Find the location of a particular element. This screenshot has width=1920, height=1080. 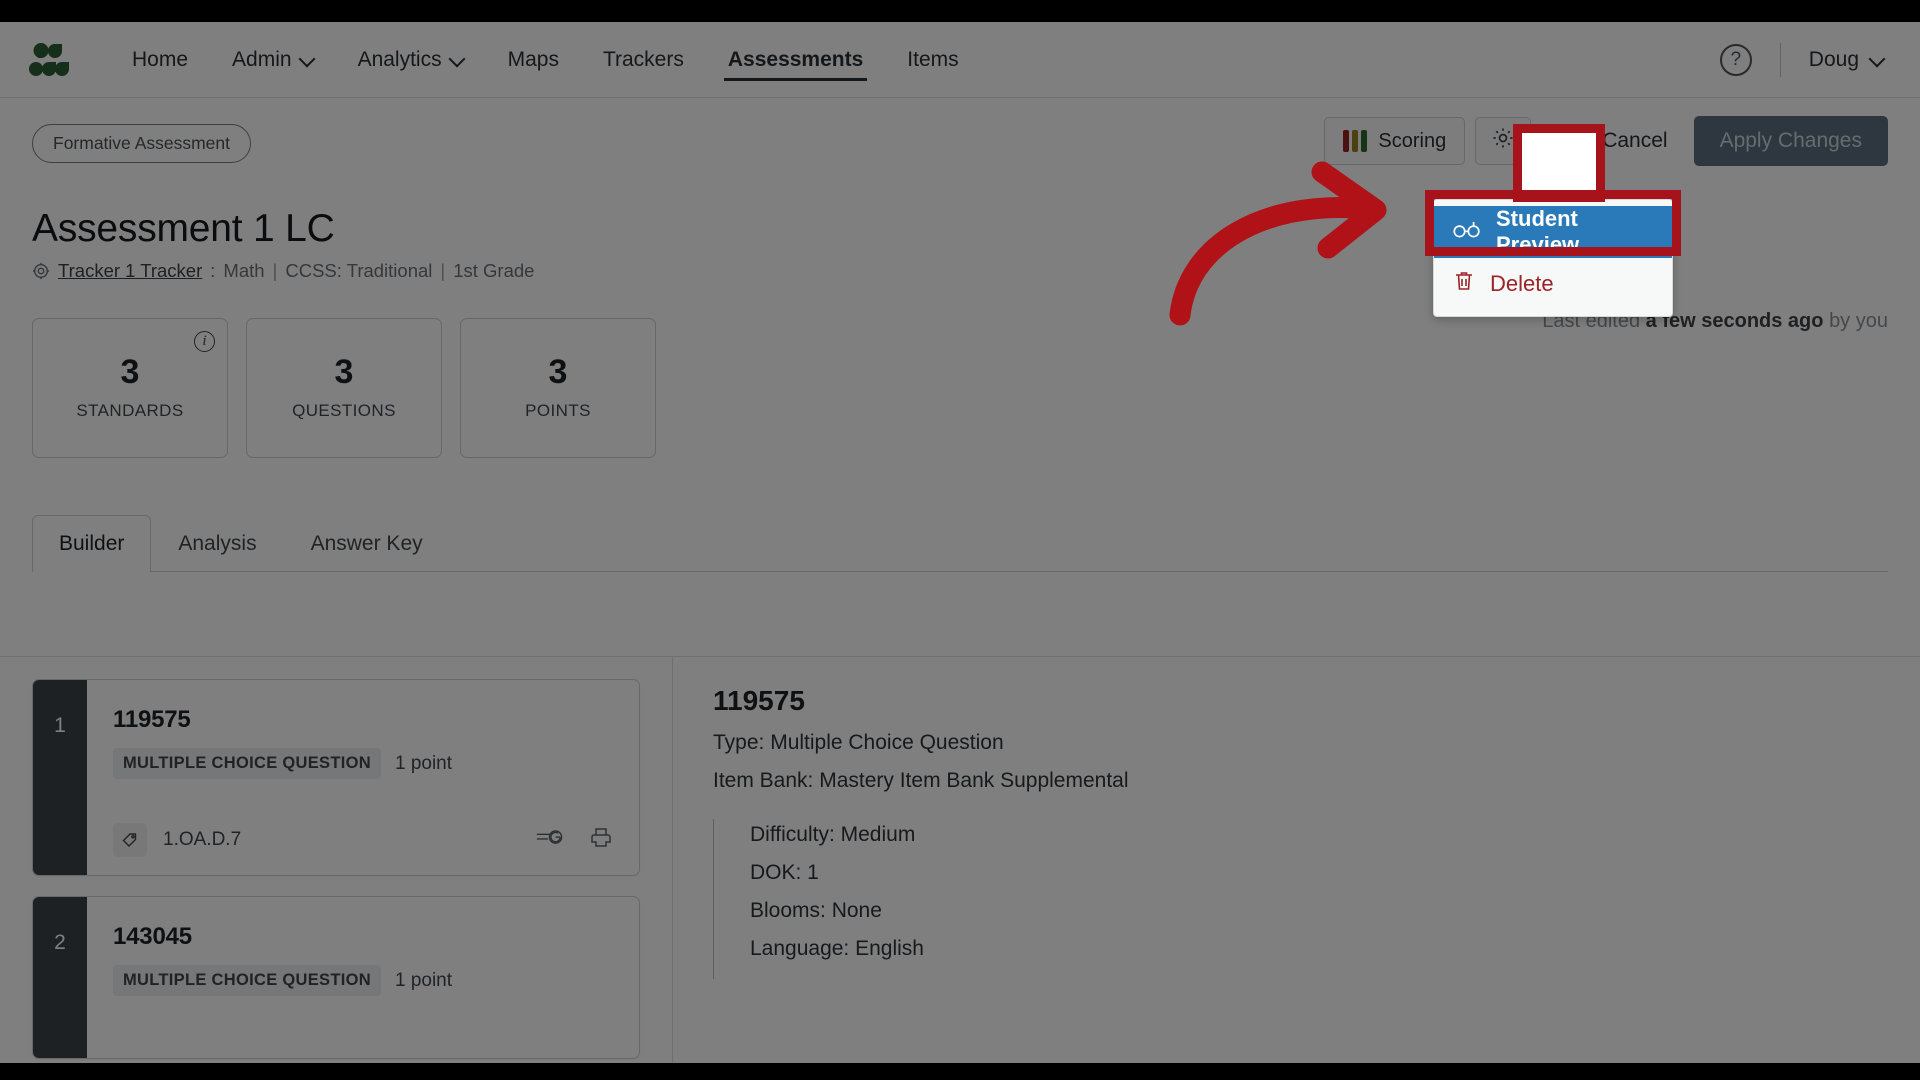

stat-card-standards: i 3 STANDARDS is located at coordinates (130, 388).